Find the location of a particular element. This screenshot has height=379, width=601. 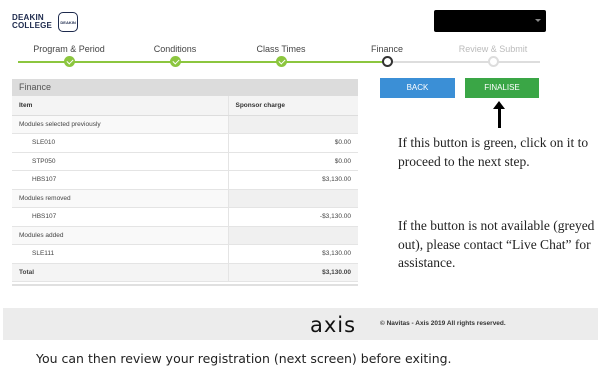

logo-badge-text: DEAKIN is located at coordinates (68, 22).